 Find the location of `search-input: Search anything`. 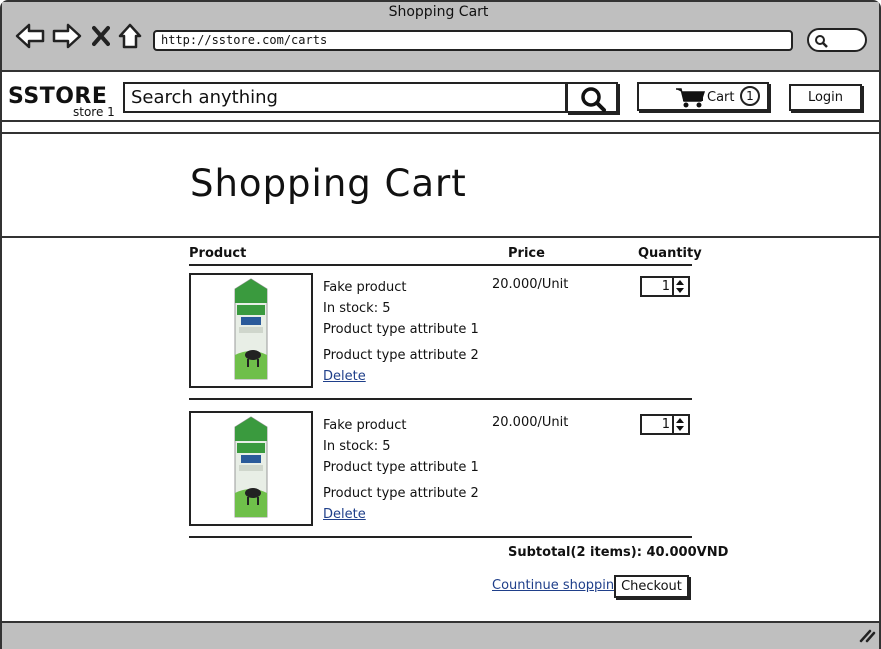

search-input: Search anything is located at coordinates (345, 97).